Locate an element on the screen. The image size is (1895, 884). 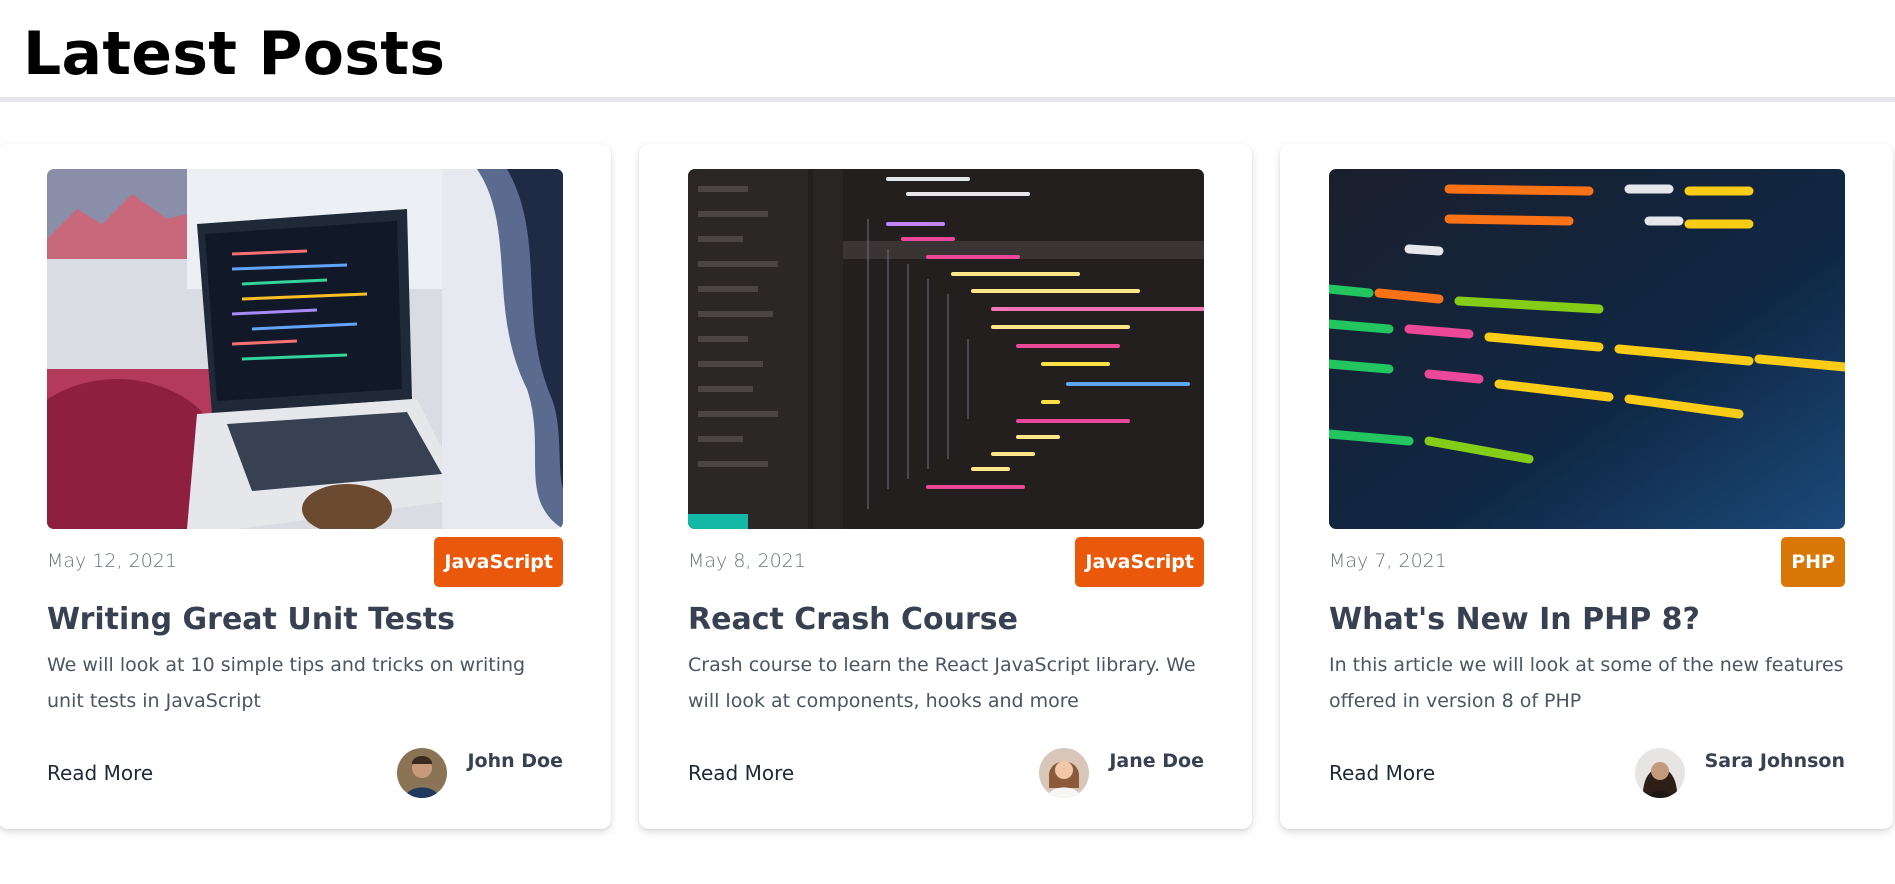
author: Jane Doe is located at coordinates (1121, 773).